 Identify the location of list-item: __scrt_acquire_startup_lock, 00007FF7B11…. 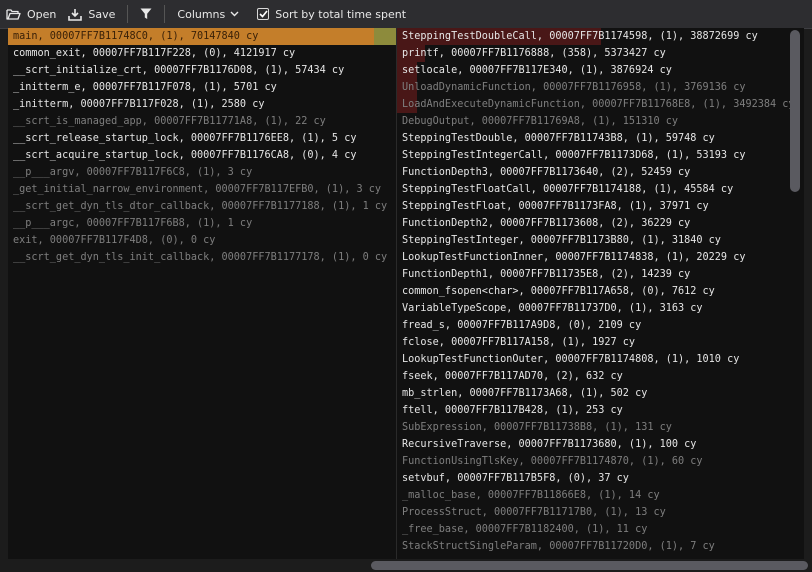
(202, 155).